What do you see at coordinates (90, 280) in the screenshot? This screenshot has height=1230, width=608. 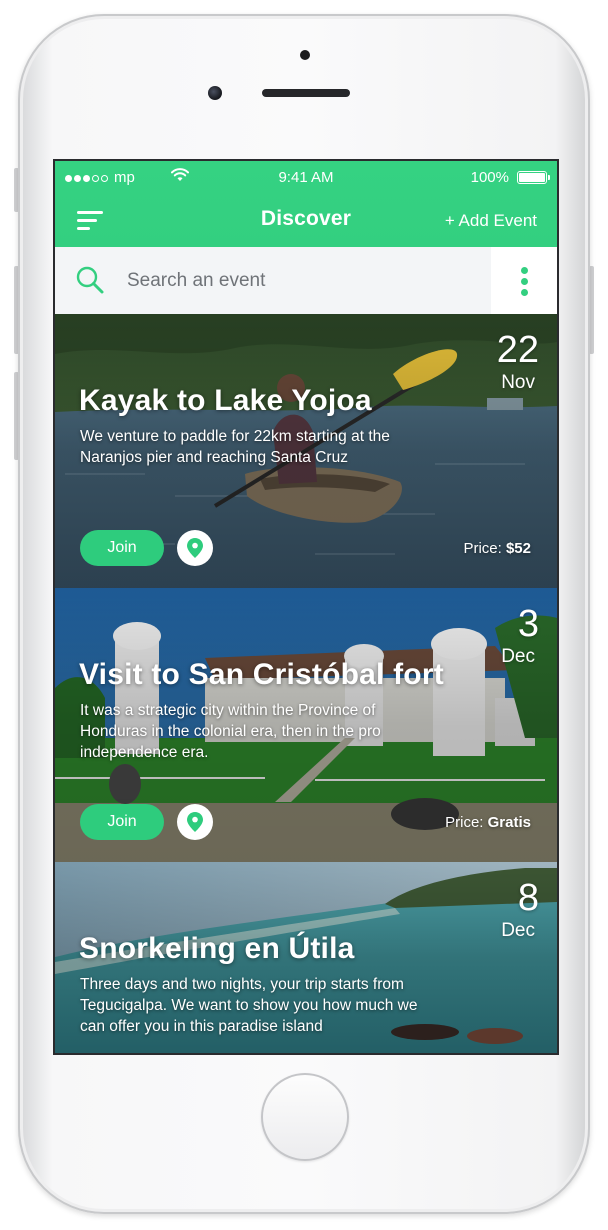 I see `search-icon` at bounding box center [90, 280].